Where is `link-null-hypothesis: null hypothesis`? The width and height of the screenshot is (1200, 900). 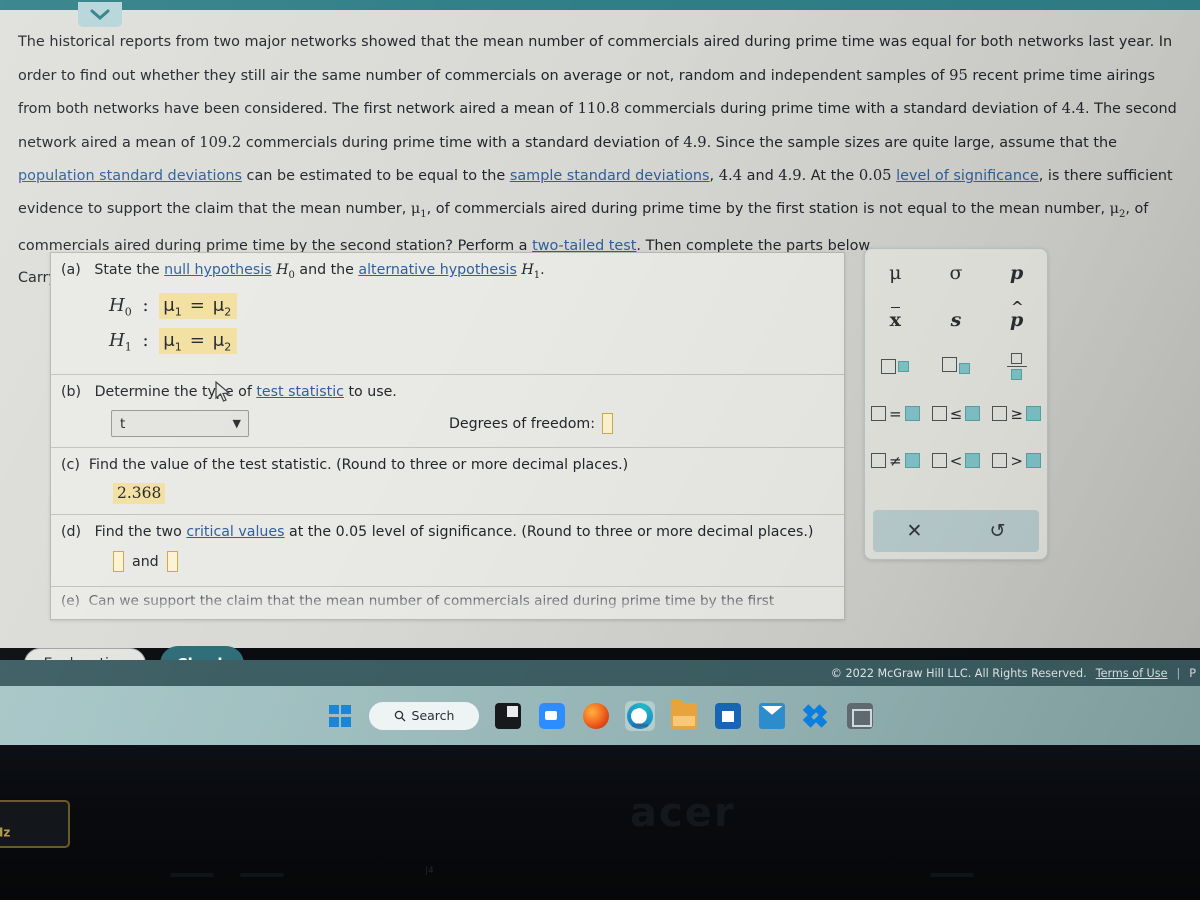
link-null-hypothesis: null hypothesis is located at coordinates (217, 270).